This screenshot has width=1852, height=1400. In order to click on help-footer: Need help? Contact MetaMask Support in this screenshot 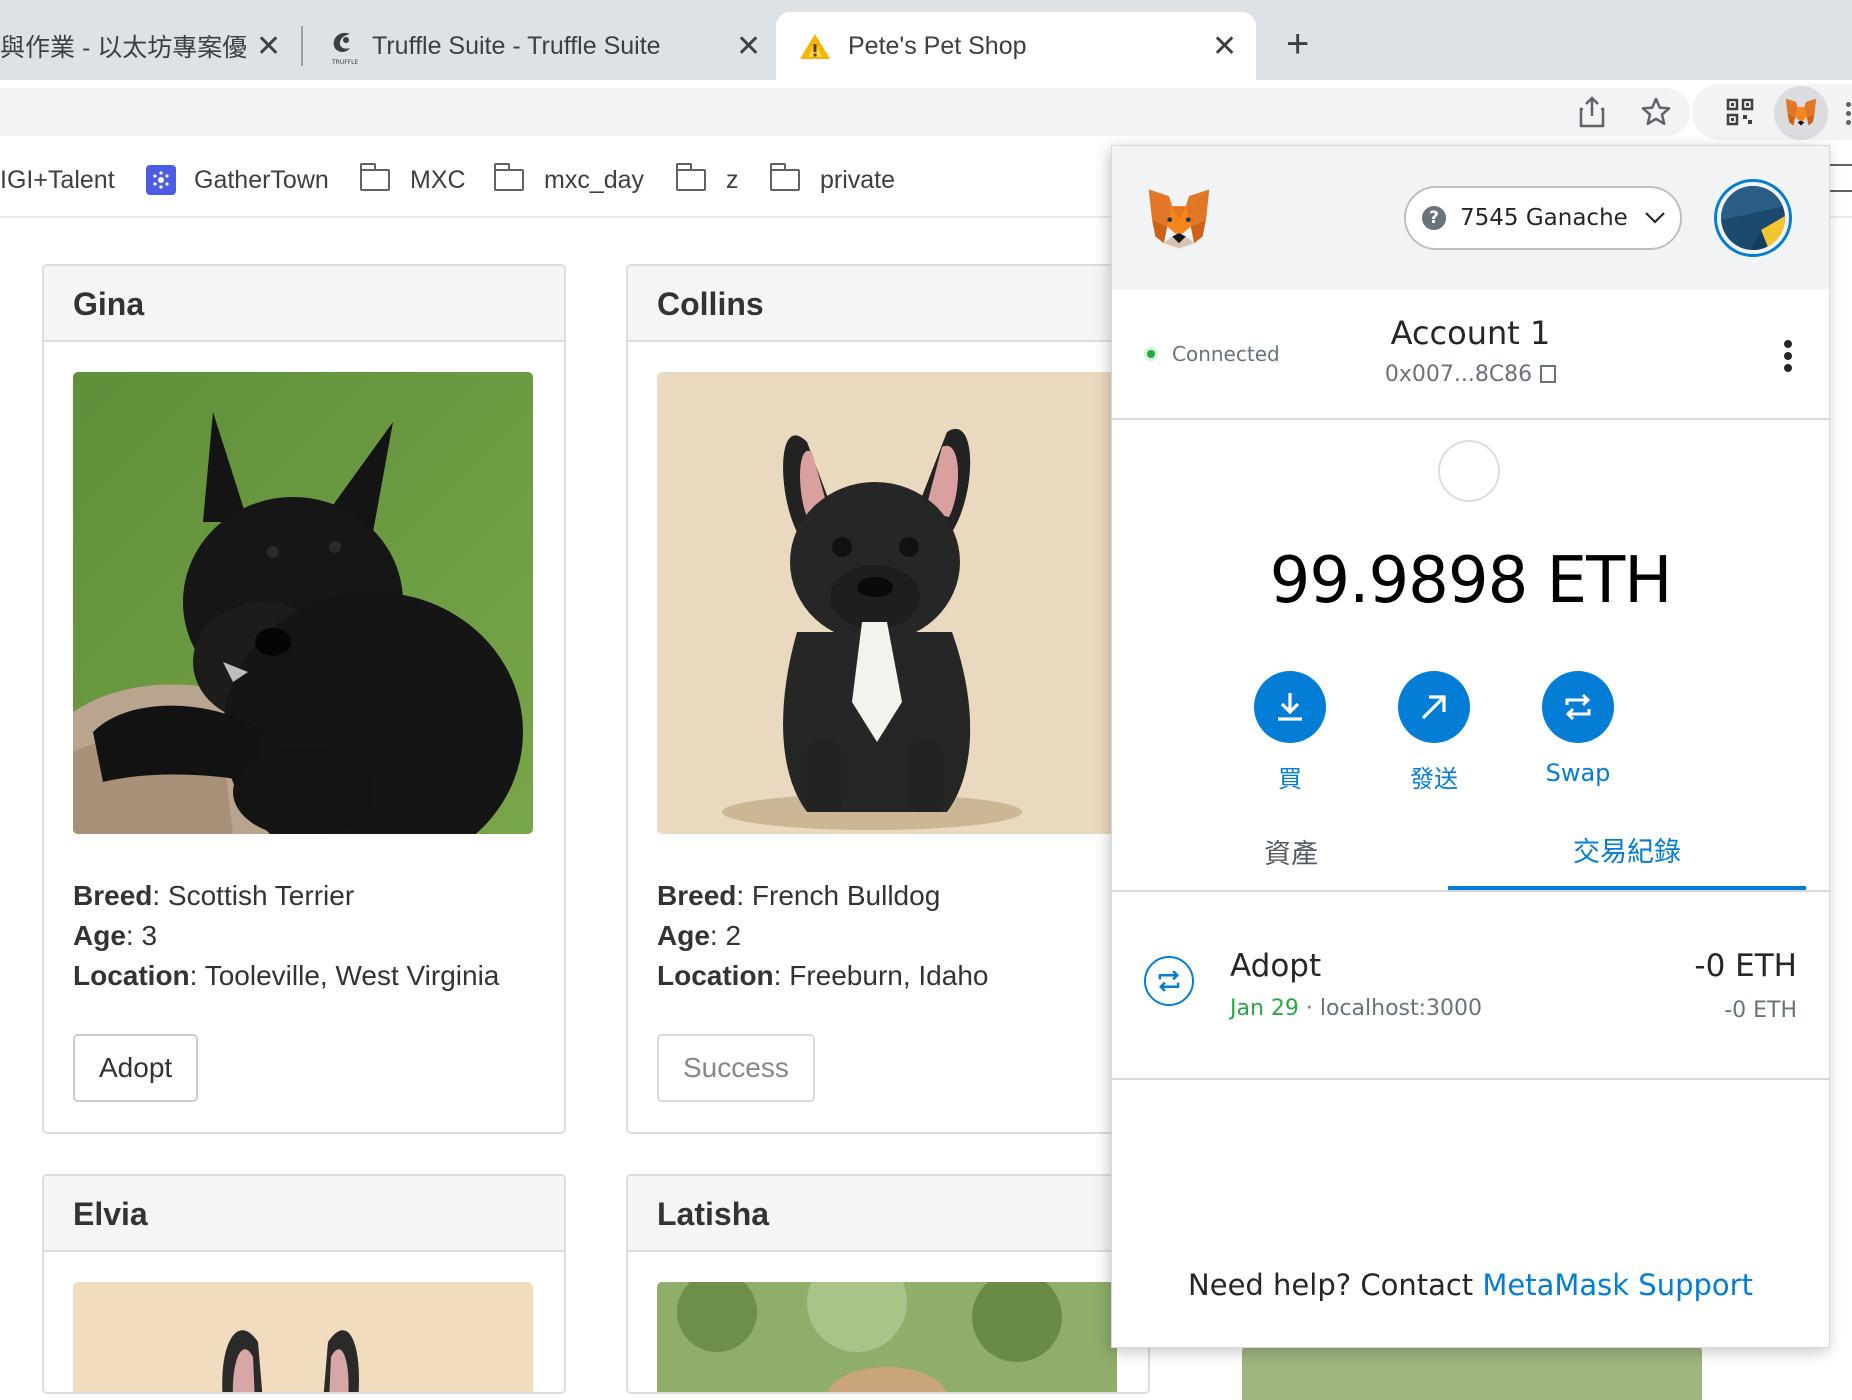, I will do `click(1470, 1285)`.